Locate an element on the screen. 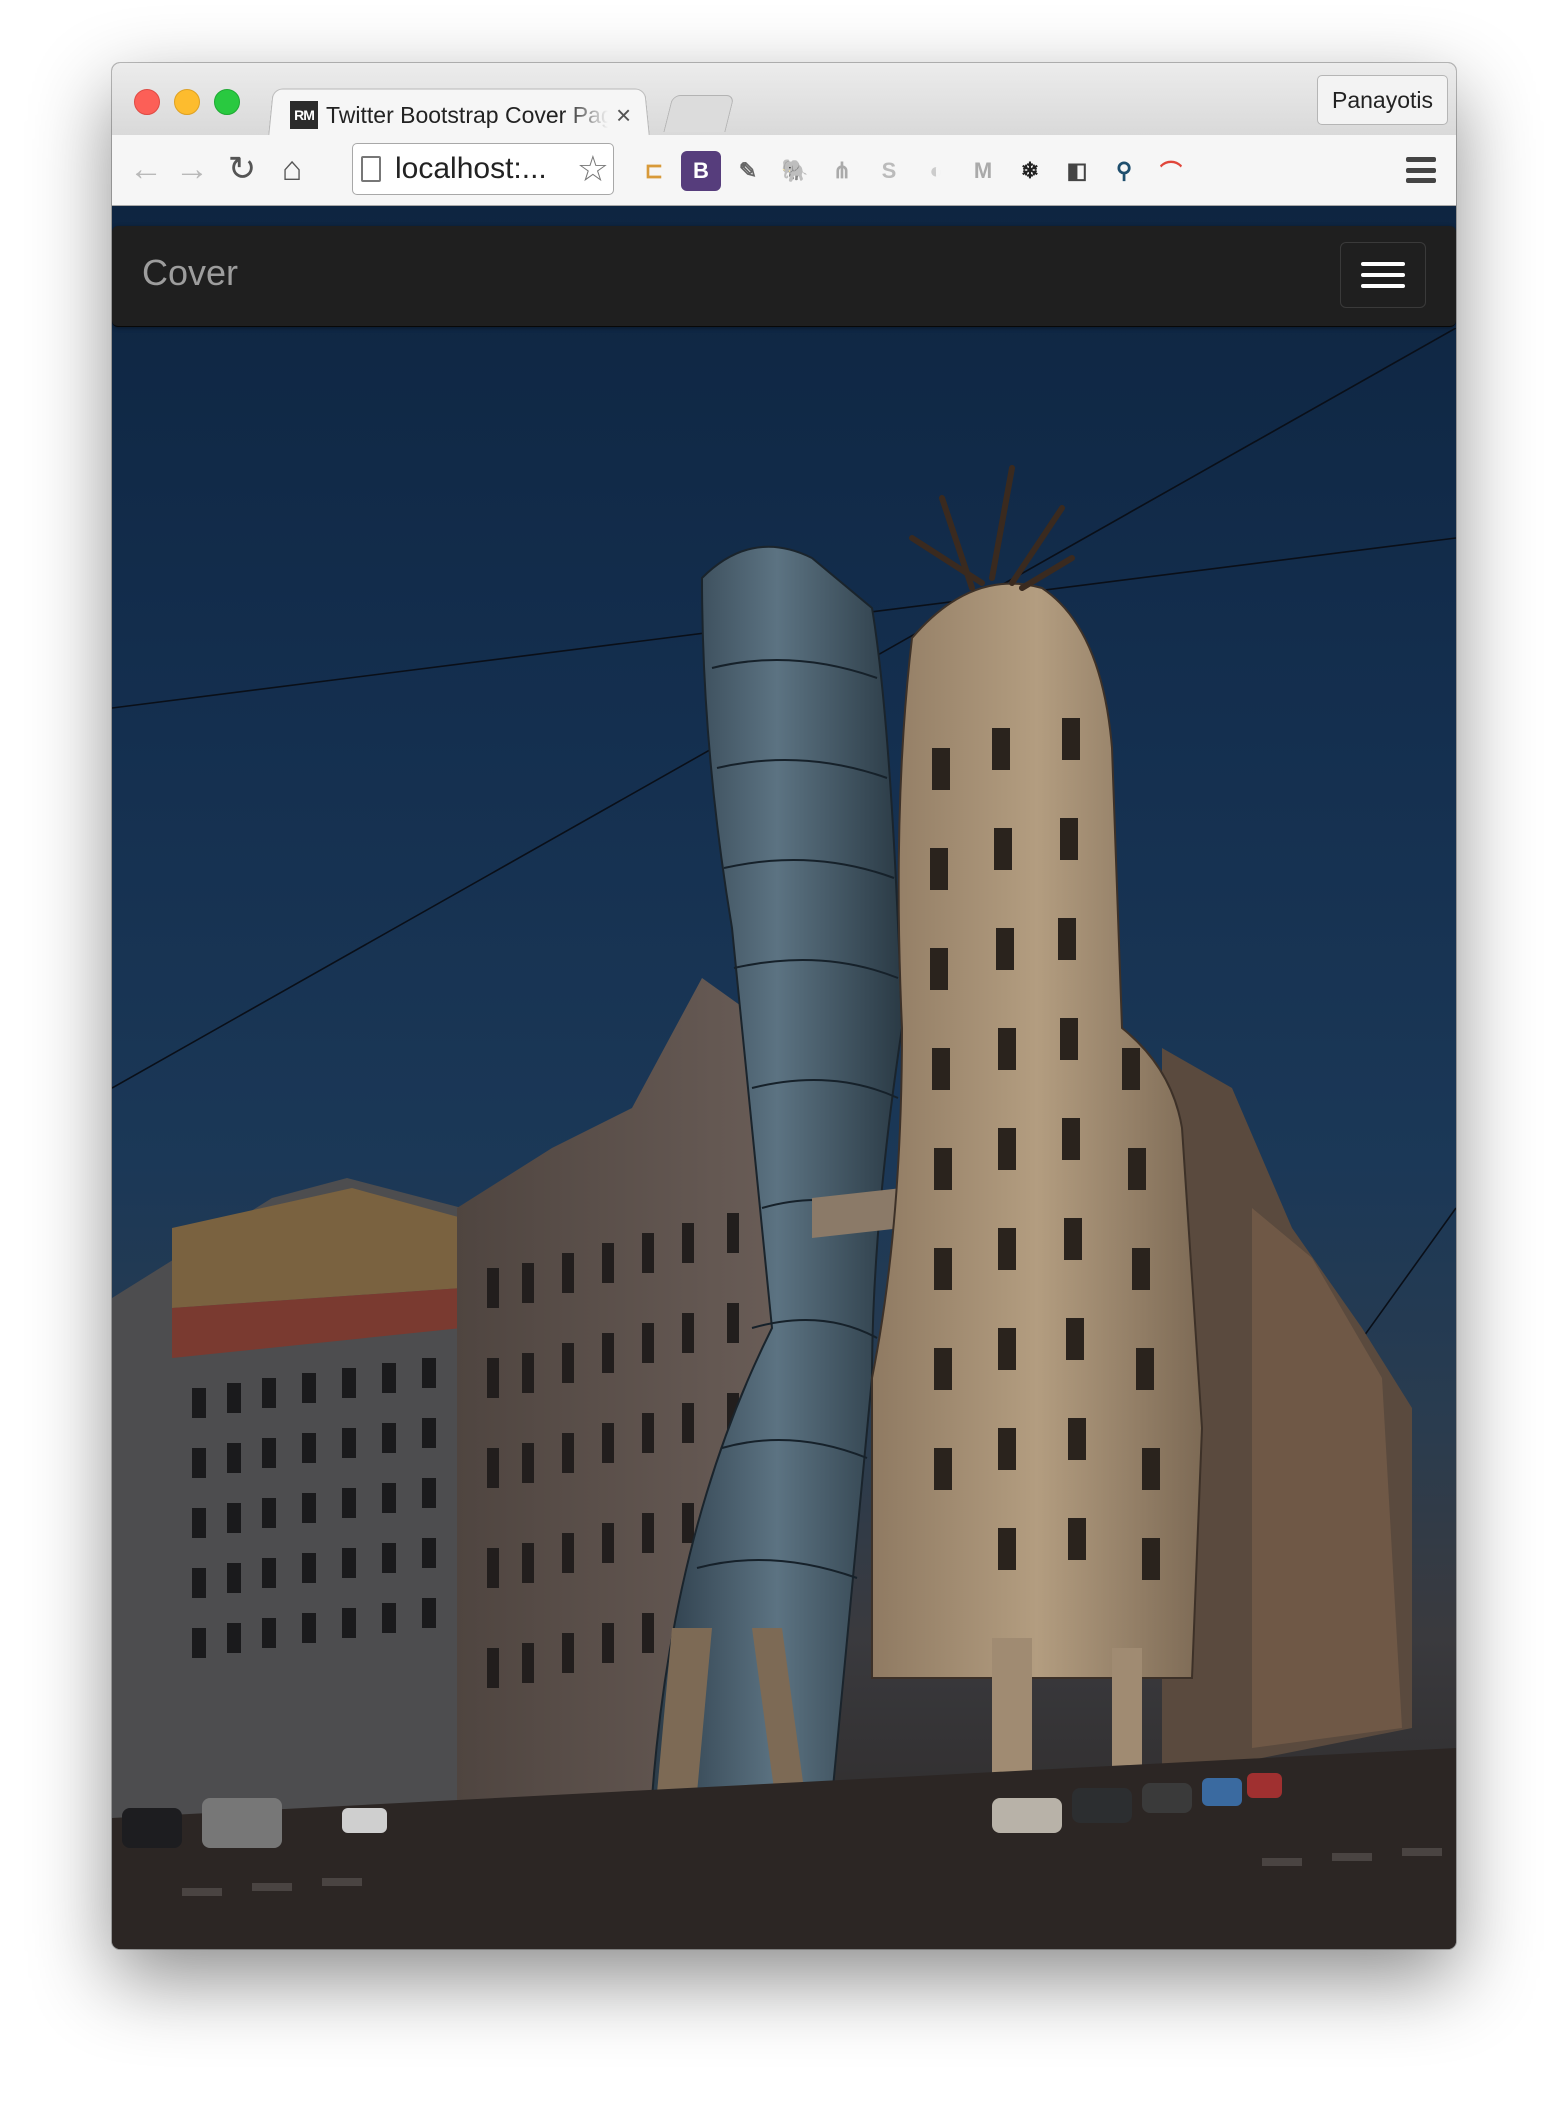  ruler-extension-icon: ⊏ is located at coordinates (654, 171).